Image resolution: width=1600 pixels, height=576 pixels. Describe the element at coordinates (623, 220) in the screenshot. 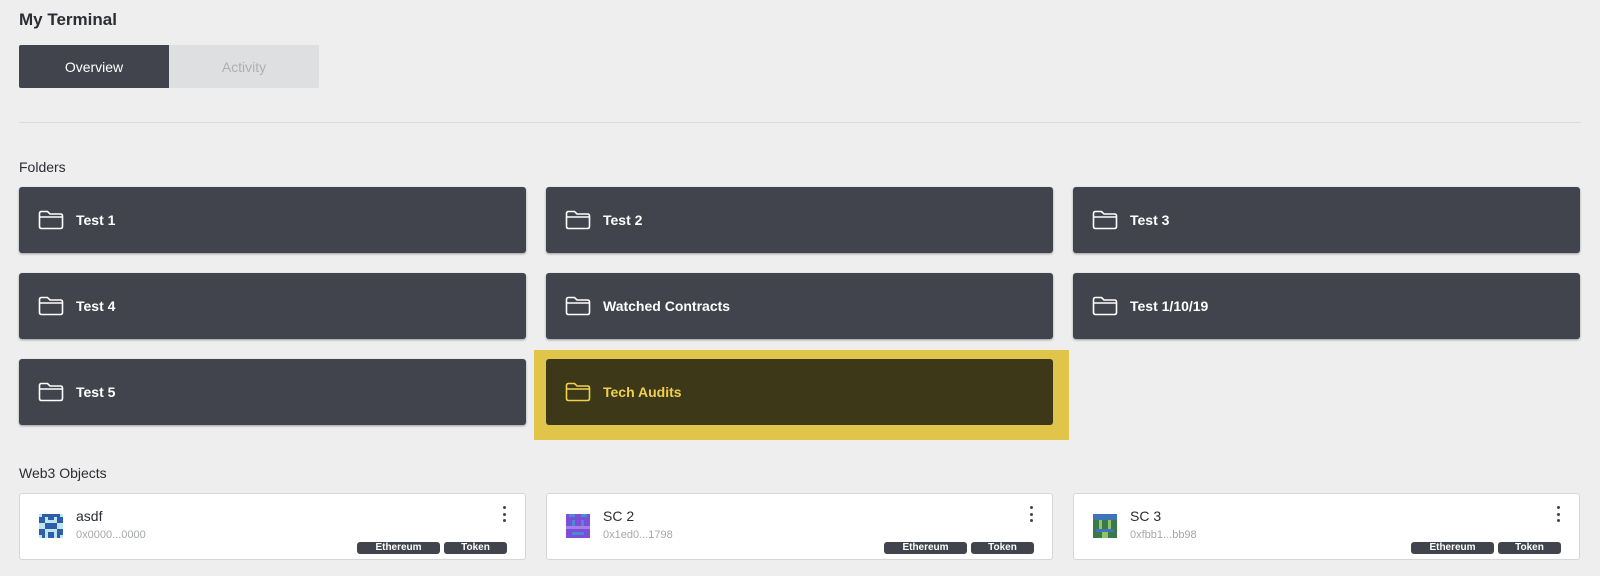

I see `folder-label: Test 2` at that location.